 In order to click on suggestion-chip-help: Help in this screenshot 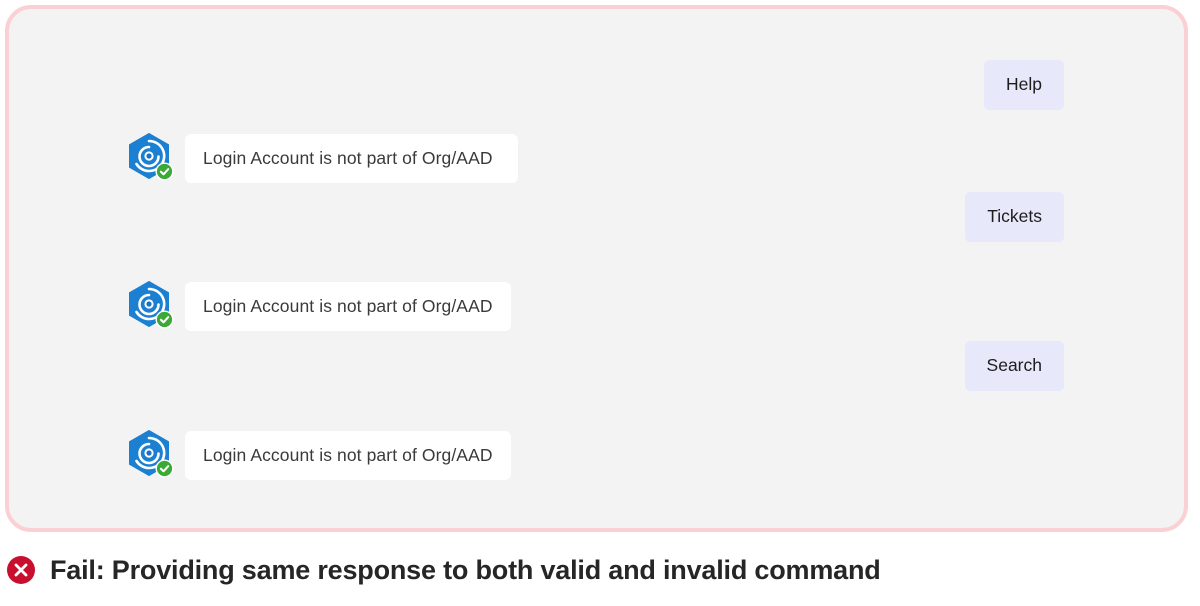, I will do `click(1024, 85)`.